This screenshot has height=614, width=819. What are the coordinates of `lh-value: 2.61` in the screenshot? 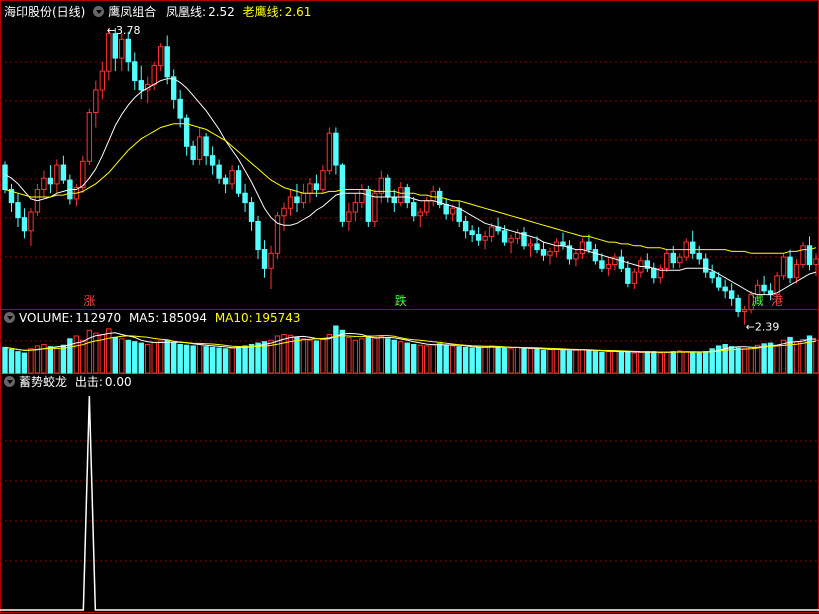 It's located at (298, 12).